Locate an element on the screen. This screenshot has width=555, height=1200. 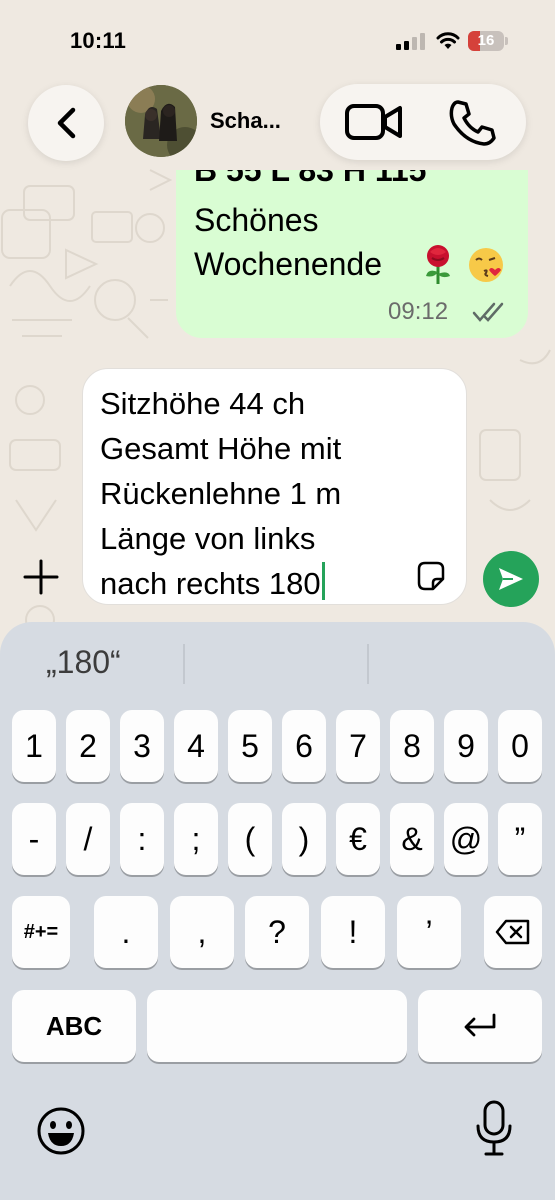
key-slash: / is located at coordinates (88, 839).